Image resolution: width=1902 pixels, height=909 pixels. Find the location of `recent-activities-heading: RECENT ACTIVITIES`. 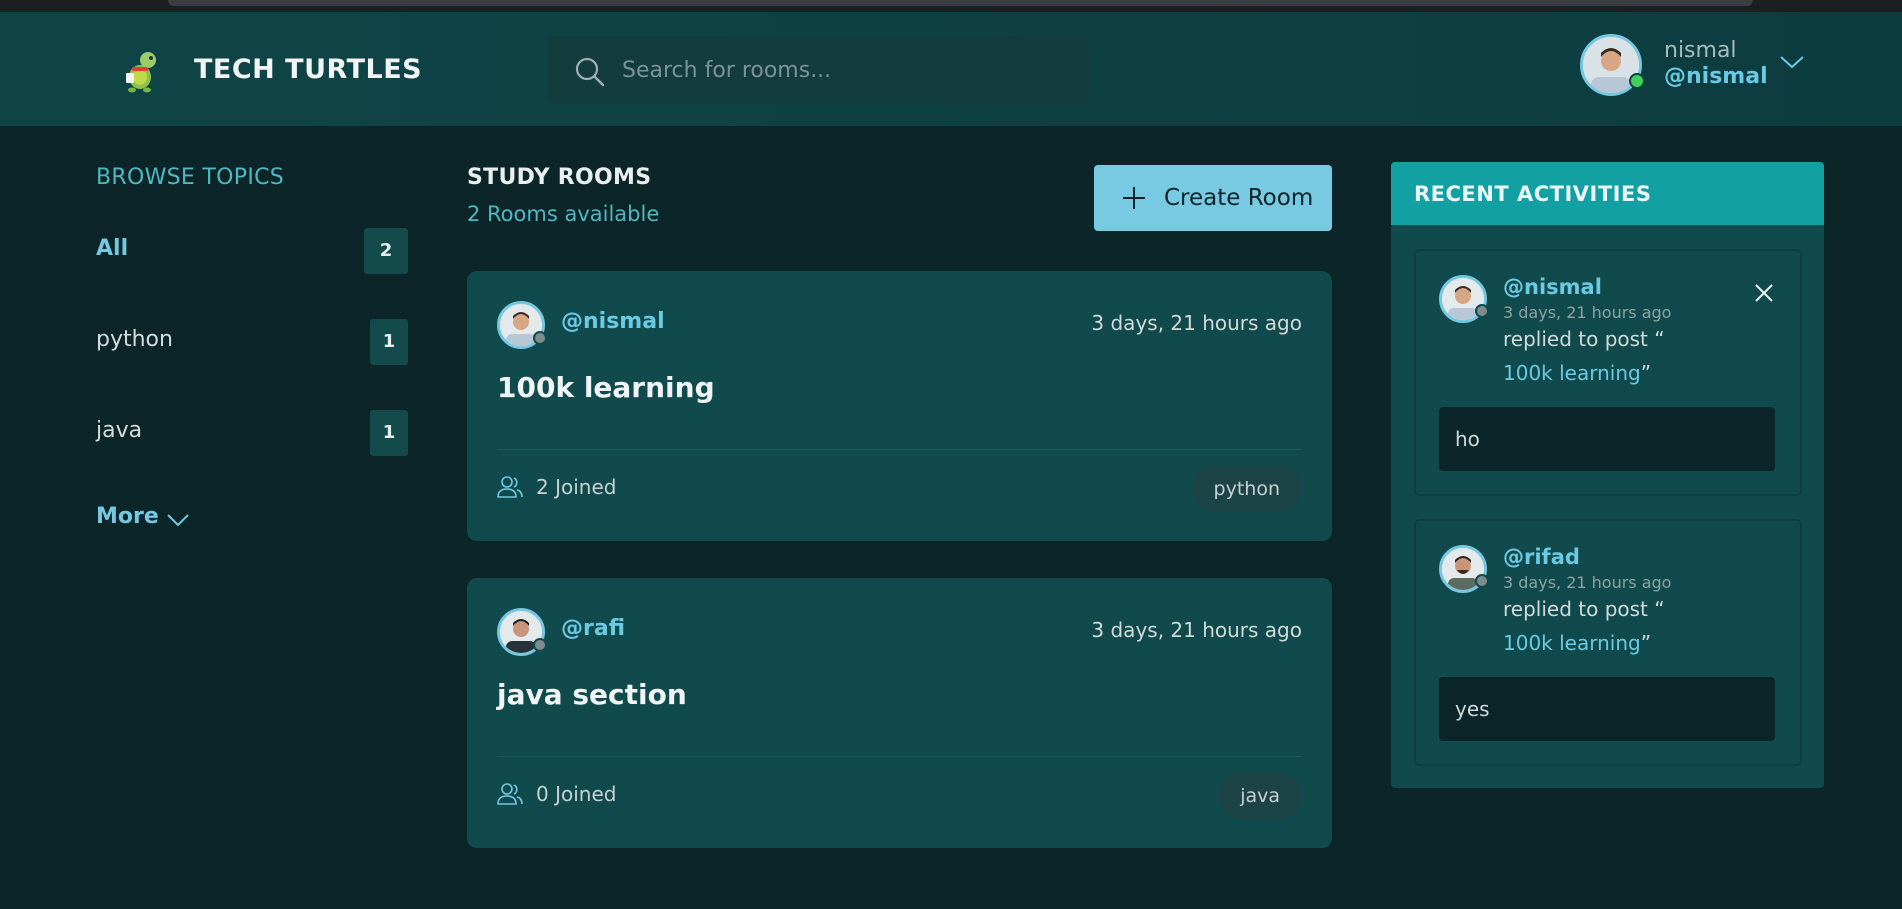

recent-activities-heading: RECENT ACTIVITIES is located at coordinates (1607, 193).